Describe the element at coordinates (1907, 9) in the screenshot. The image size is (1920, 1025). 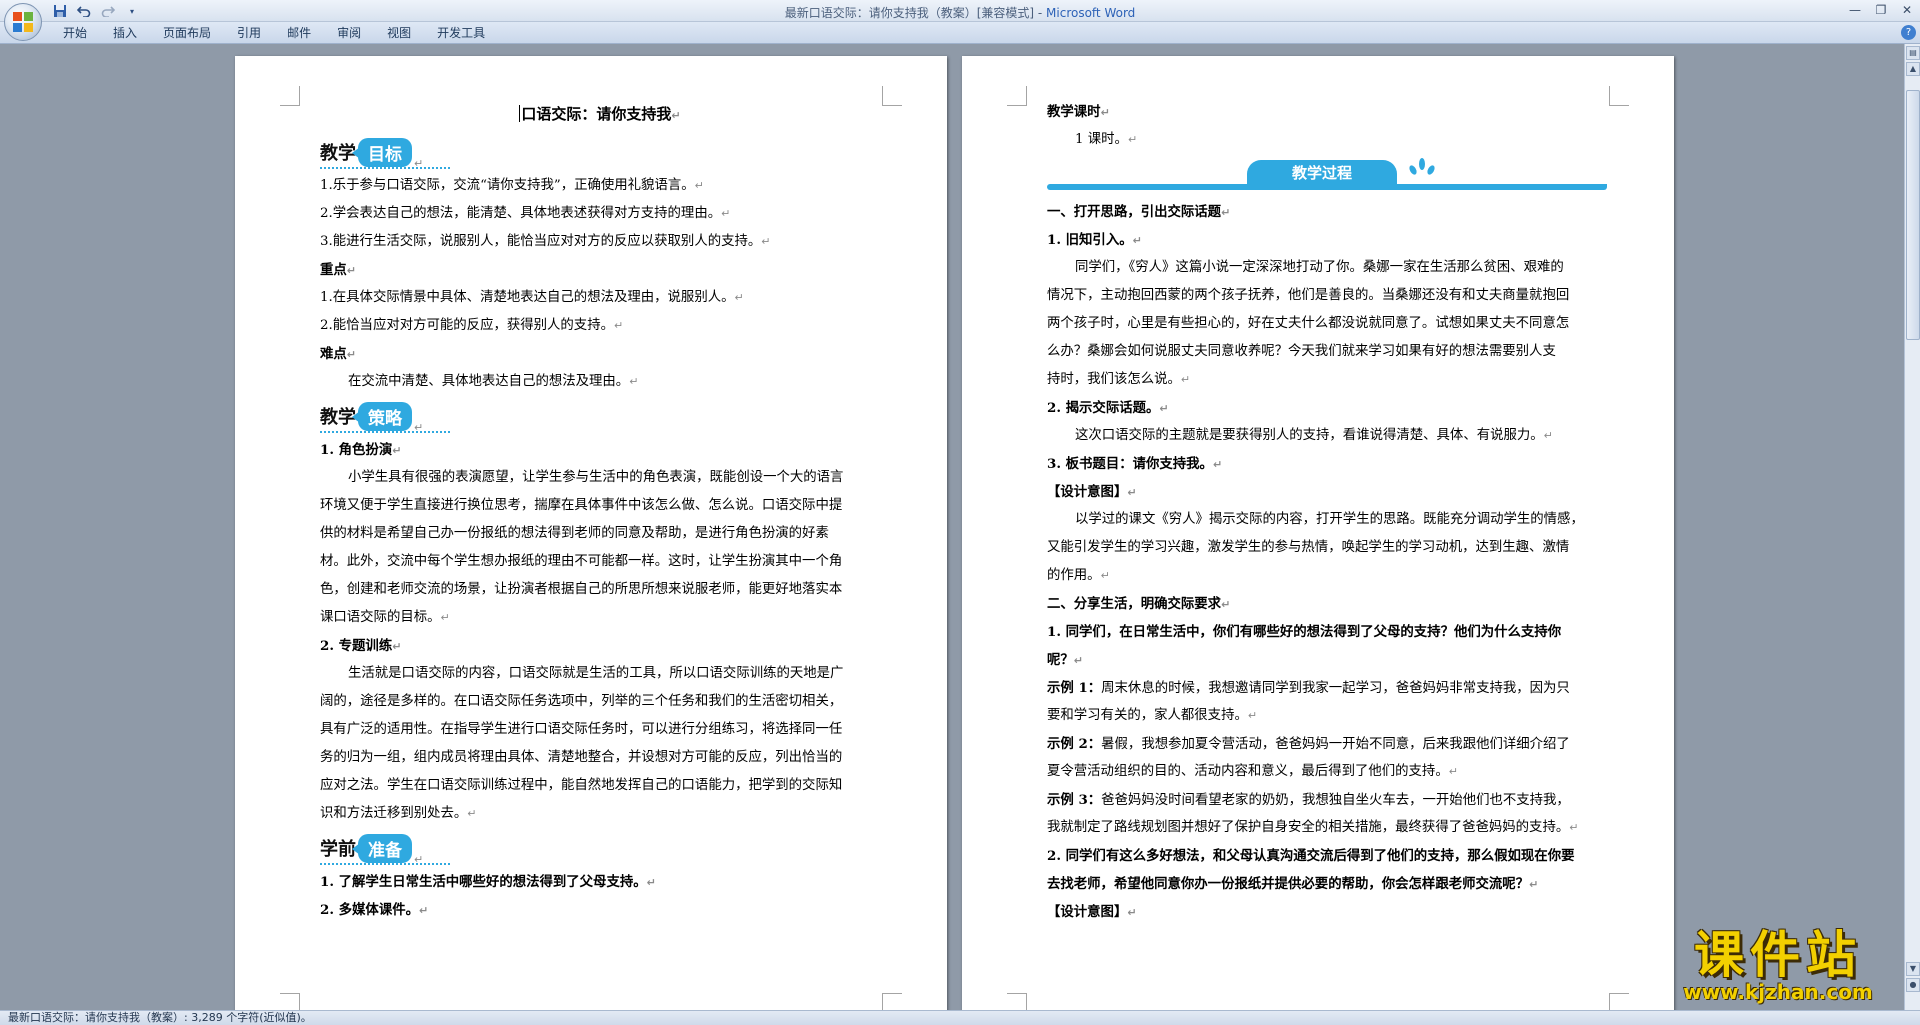
I see `close-icon: ✕` at that location.